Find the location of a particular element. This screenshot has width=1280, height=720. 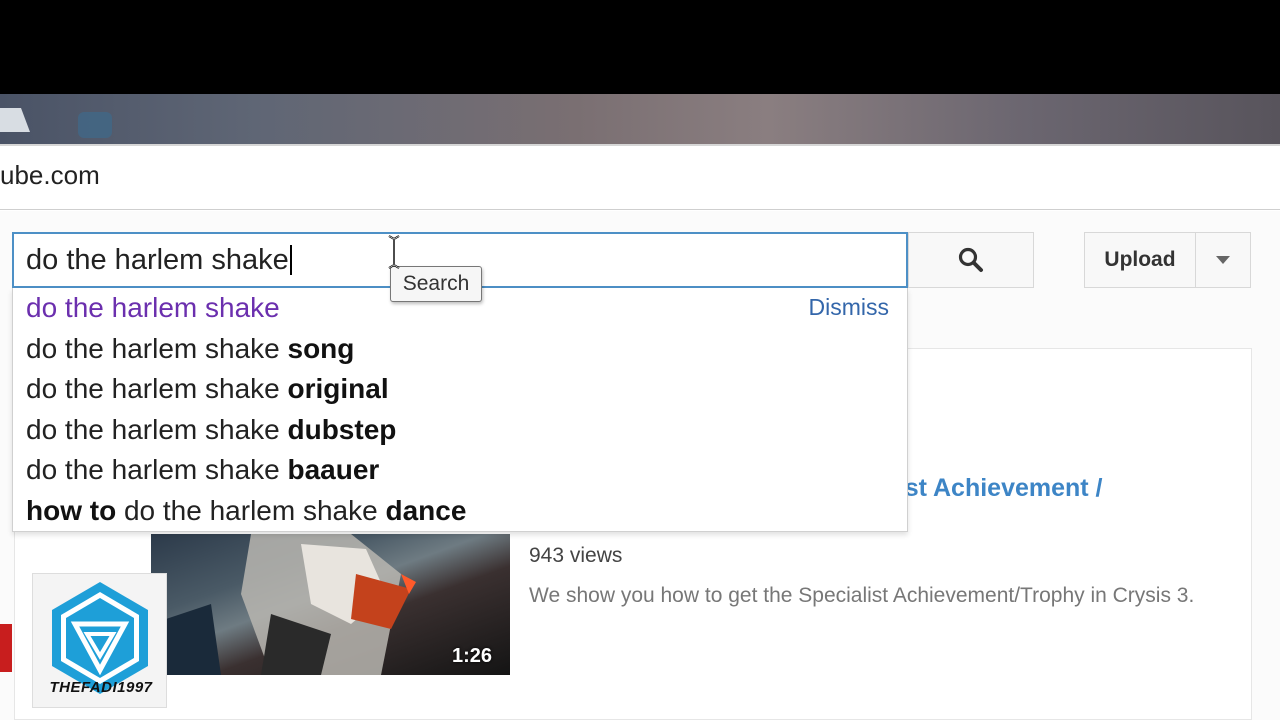

text-caret is located at coordinates (290, 260).